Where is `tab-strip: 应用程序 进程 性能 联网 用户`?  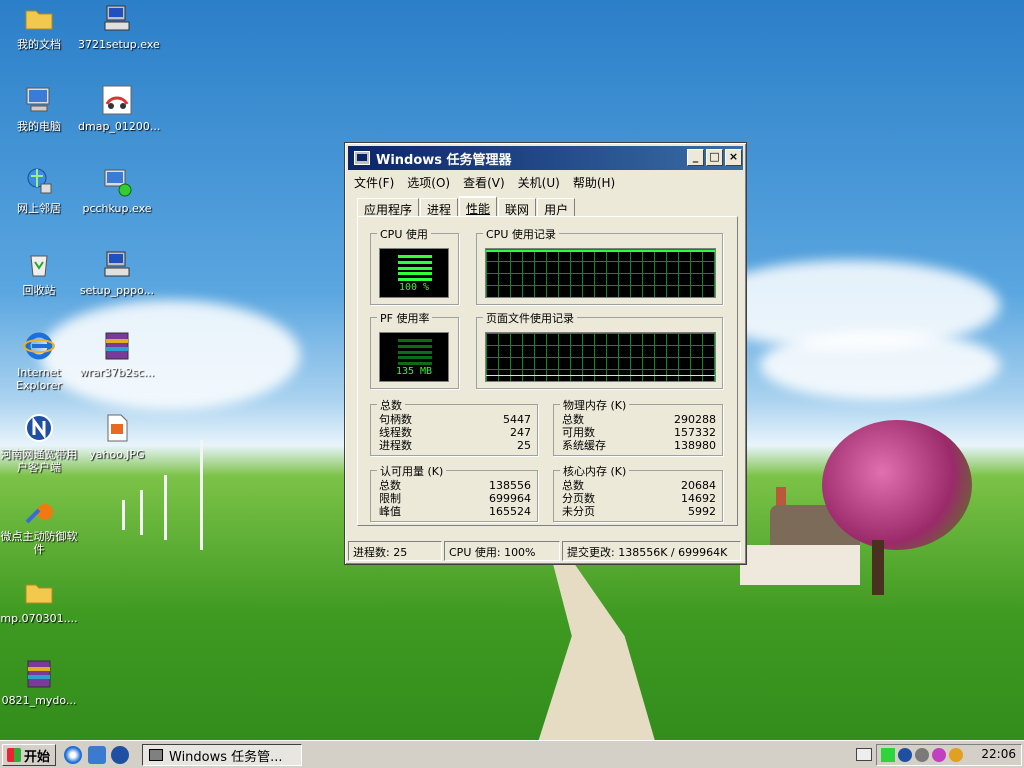
tab-strip: 应用程序 进程 性能 联网 用户 is located at coordinates (466, 206).